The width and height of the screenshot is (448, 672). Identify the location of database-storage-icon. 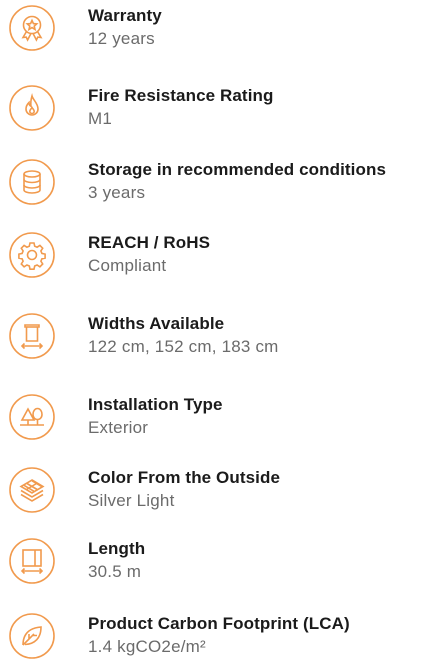
(32, 182).